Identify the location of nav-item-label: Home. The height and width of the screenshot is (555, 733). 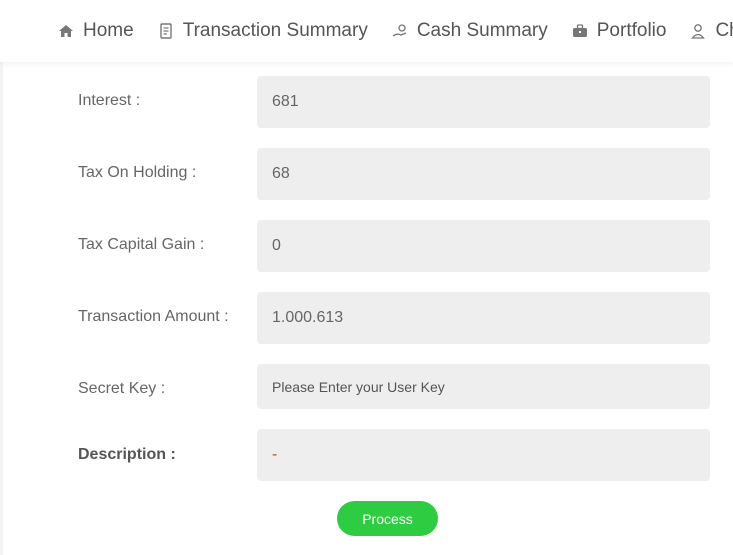
(108, 30).